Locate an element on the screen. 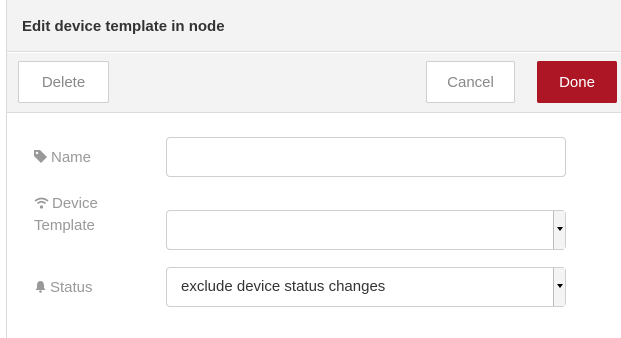 Image resolution: width=621 pixels, height=338 pixels. device-template-select is located at coordinates (366, 230).